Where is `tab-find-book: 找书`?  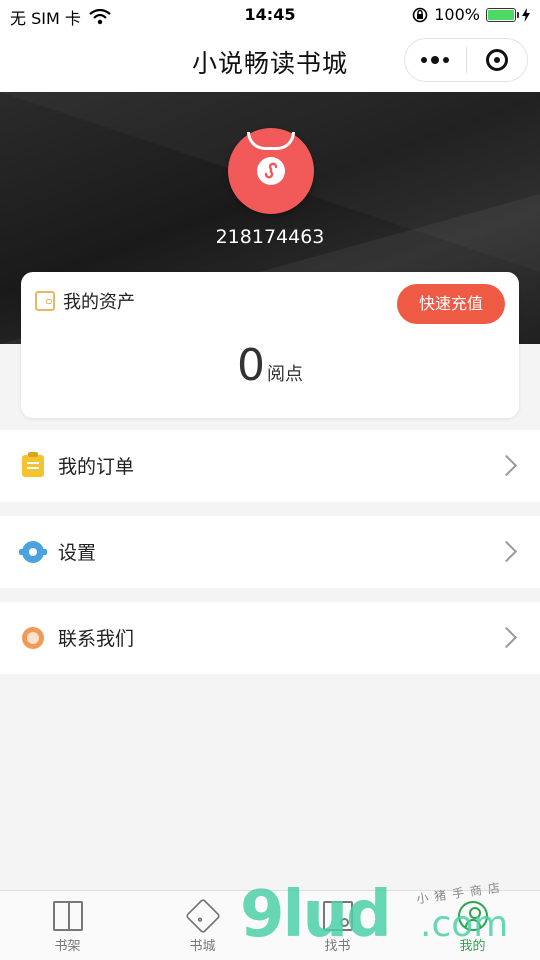 tab-find-book: 找书 is located at coordinates (337, 925).